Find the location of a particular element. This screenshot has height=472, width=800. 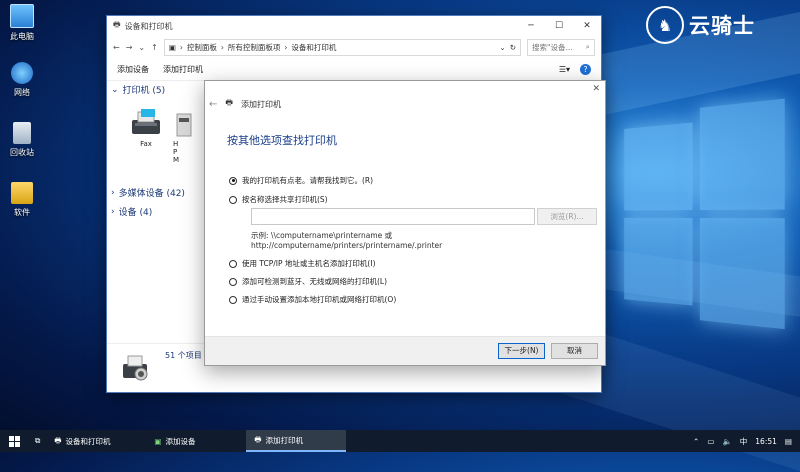

section-printers: ⌄ 打印机 (5) is located at coordinates (138, 90).